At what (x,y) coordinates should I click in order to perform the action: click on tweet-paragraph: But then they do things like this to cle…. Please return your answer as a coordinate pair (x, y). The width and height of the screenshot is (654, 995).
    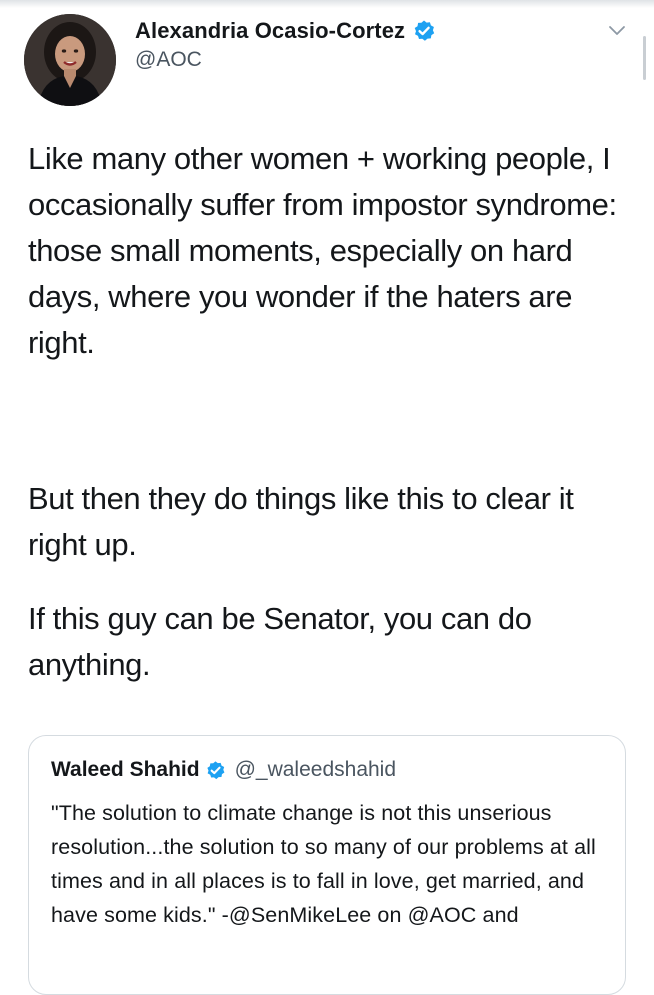
    Looking at the image, I should click on (301, 521).